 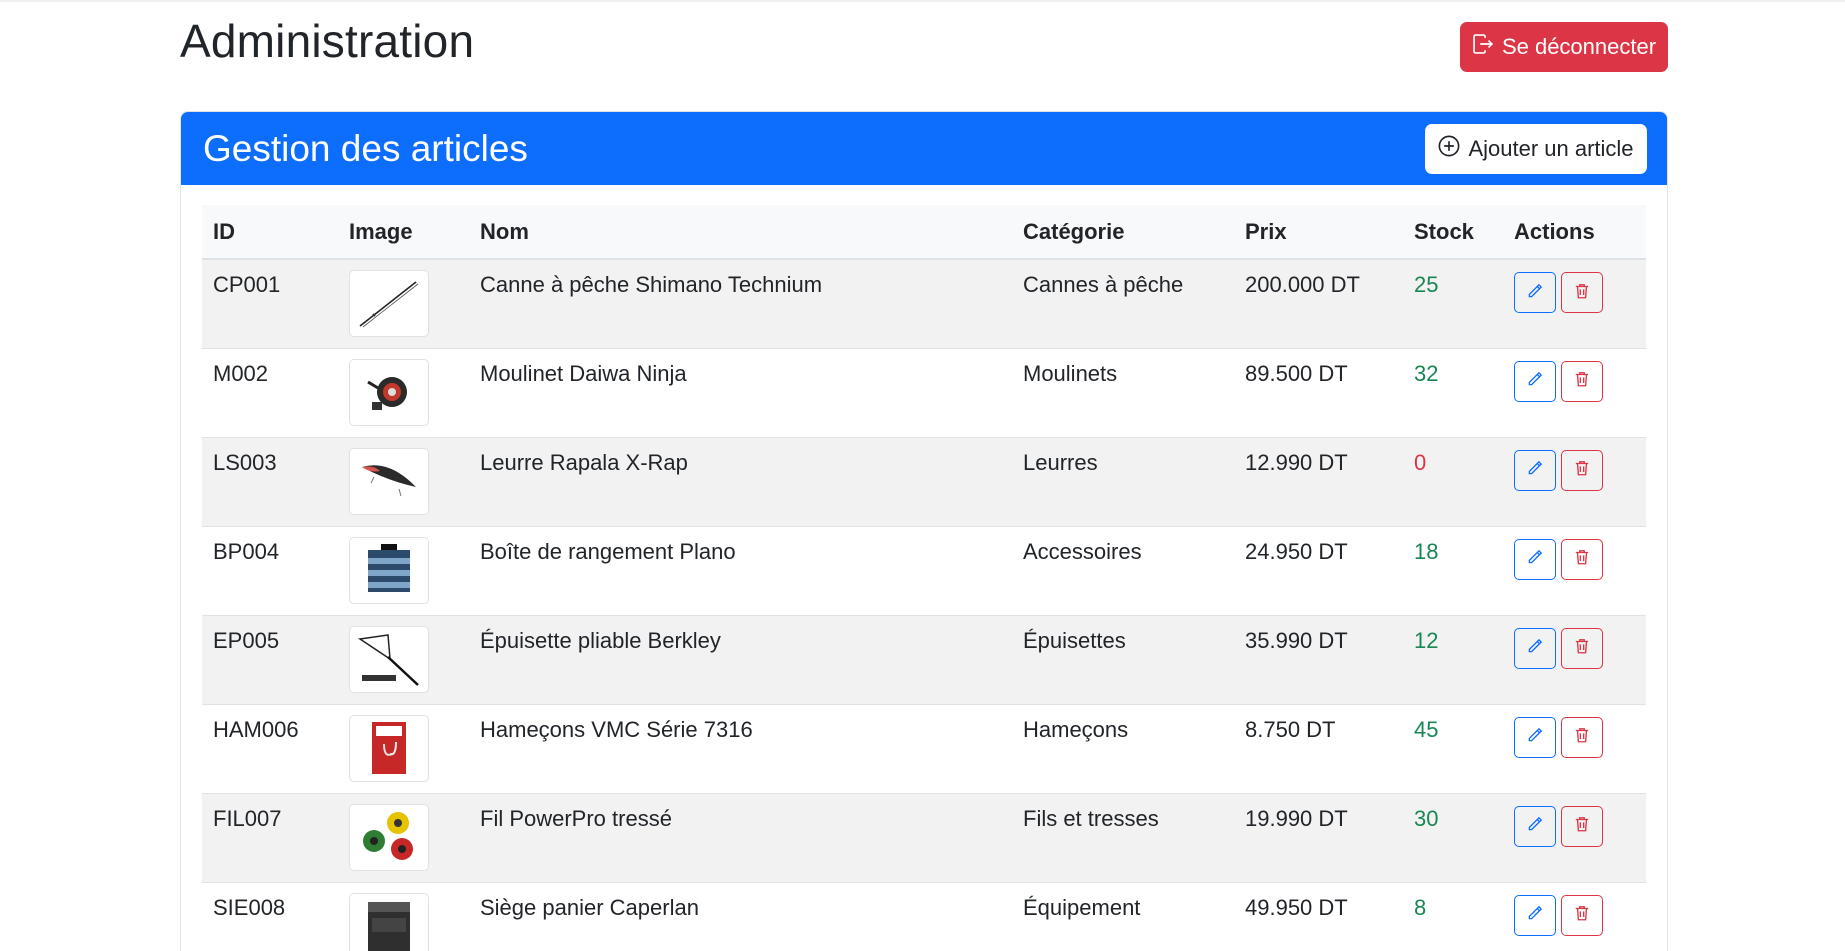 I want to click on cell-category: Hameçons, so click(x=1123, y=749).